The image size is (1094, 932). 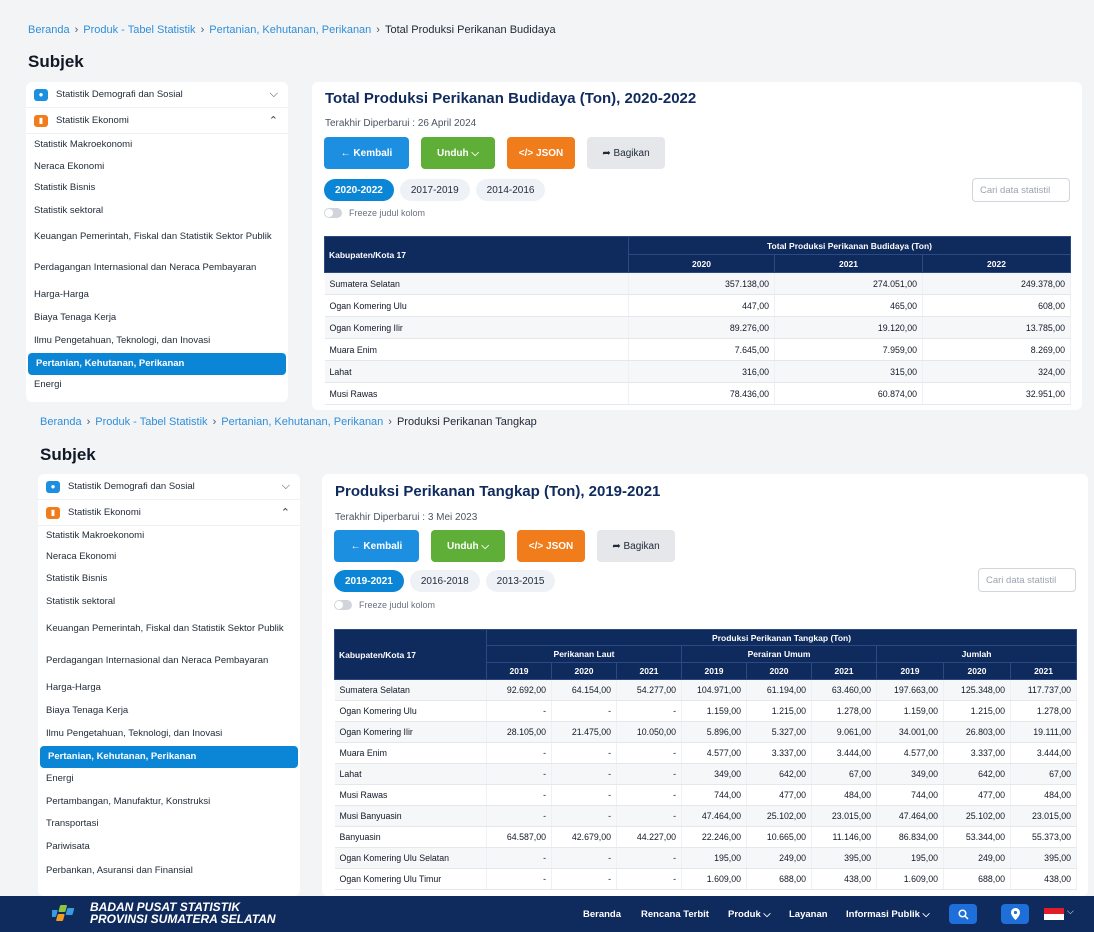 I want to click on value-cell: 23.015,00, so click(x=844, y=816).